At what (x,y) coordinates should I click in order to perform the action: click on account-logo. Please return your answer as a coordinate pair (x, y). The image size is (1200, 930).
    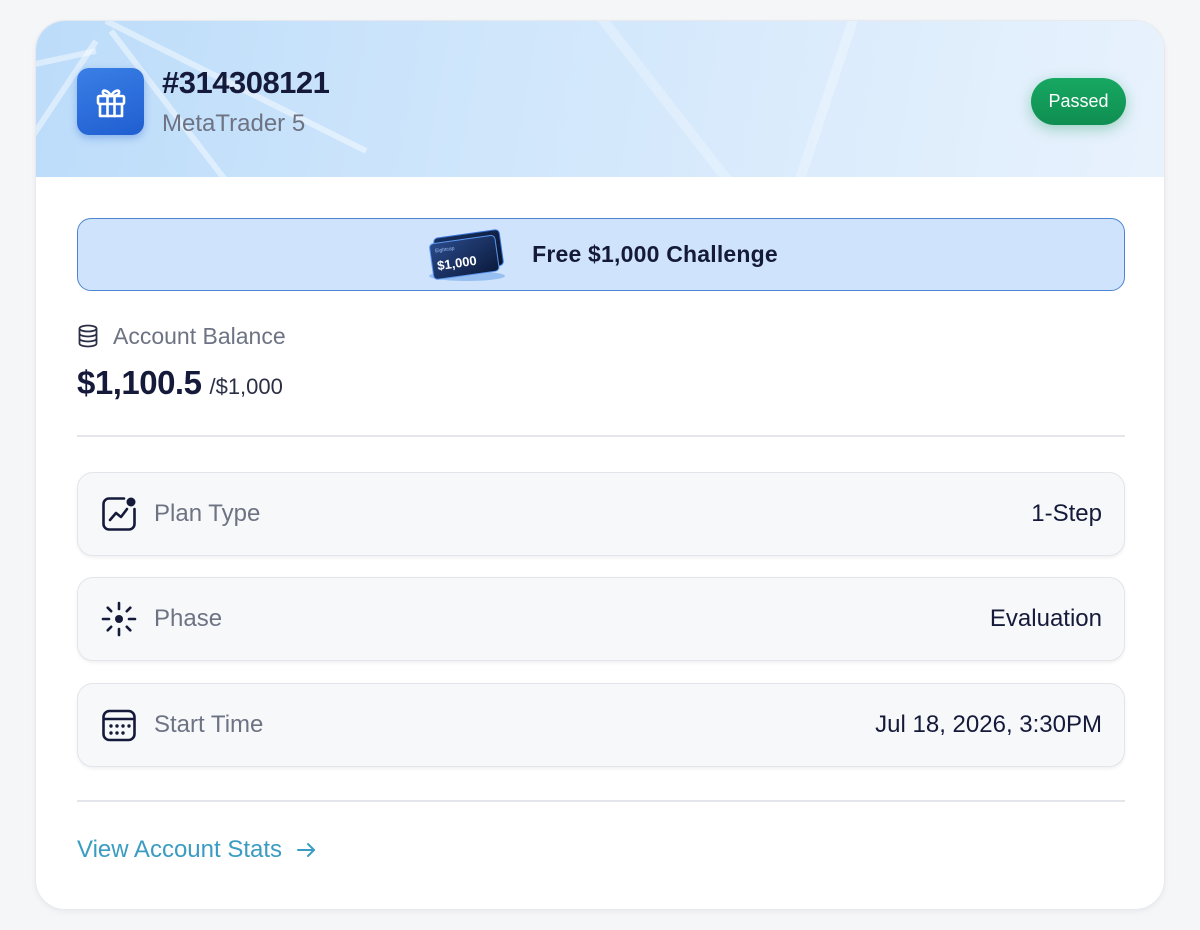
    Looking at the image, I should click on (110, 101).